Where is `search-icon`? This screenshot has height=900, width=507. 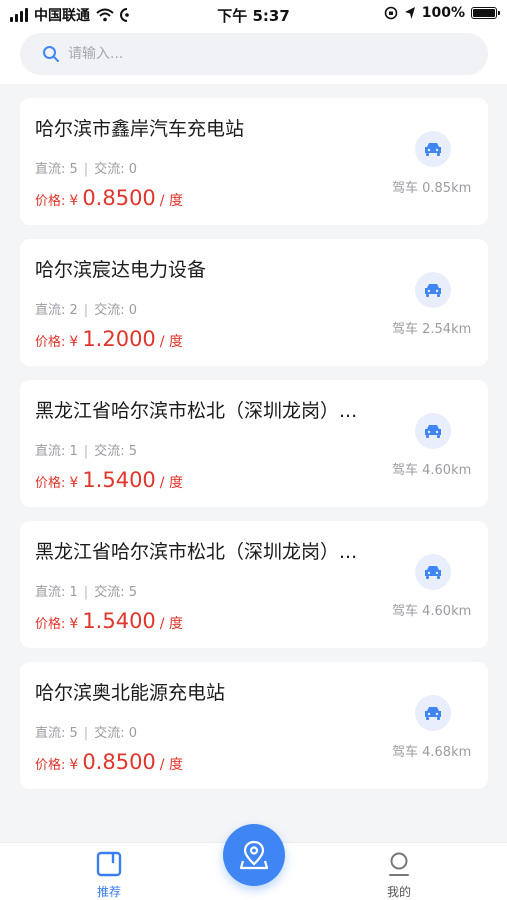
search-icon is located at coordinates (51, 54).